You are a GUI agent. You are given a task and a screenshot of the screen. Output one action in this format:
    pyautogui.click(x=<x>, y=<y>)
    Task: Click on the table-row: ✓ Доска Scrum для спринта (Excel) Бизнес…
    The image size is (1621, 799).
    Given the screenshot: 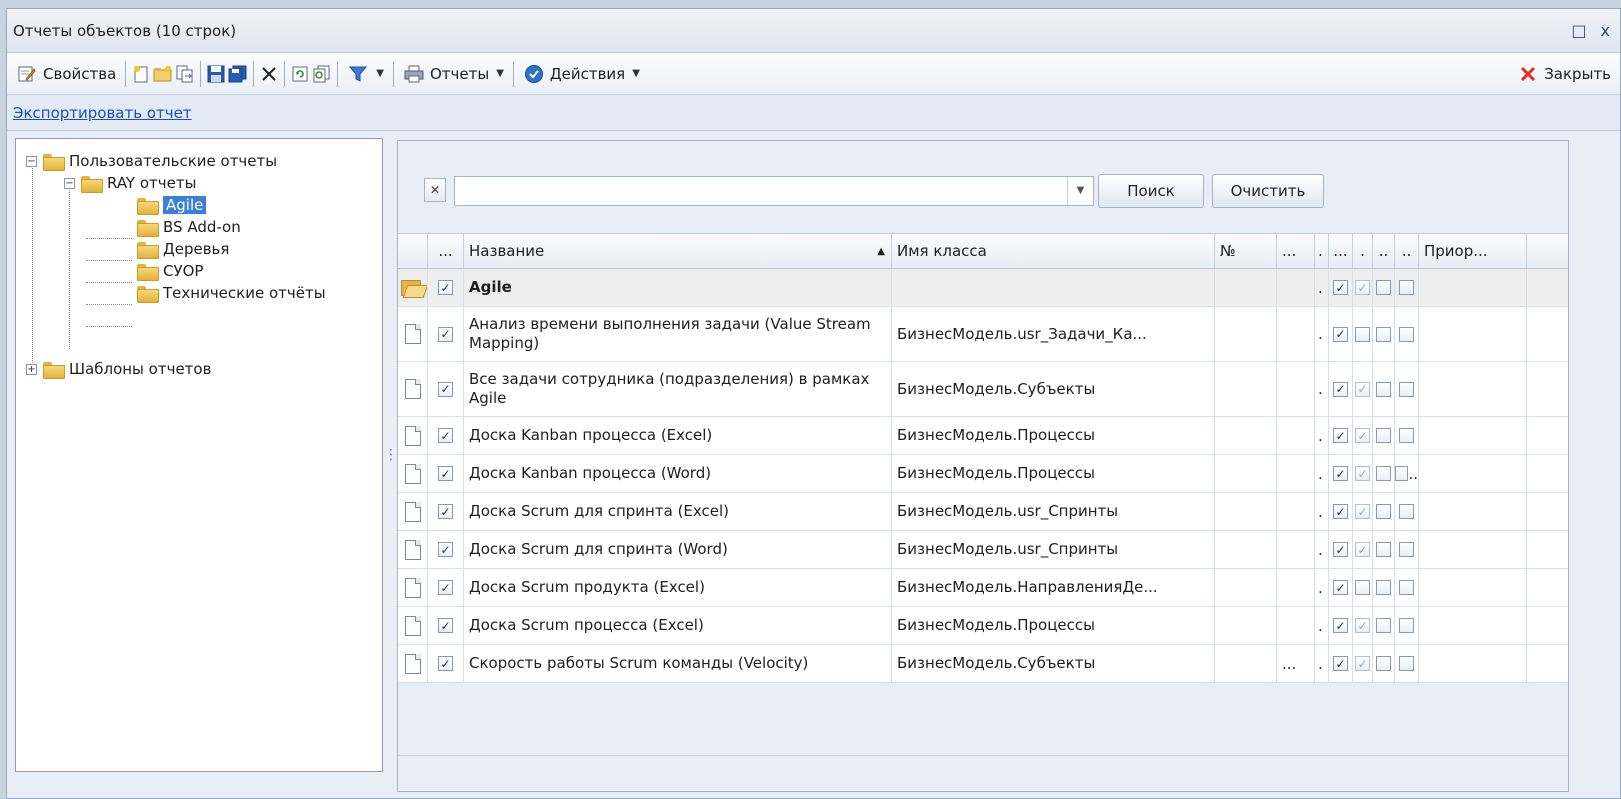 What is the action you would take?
    pyautogui.click(x=983, y=512)
    